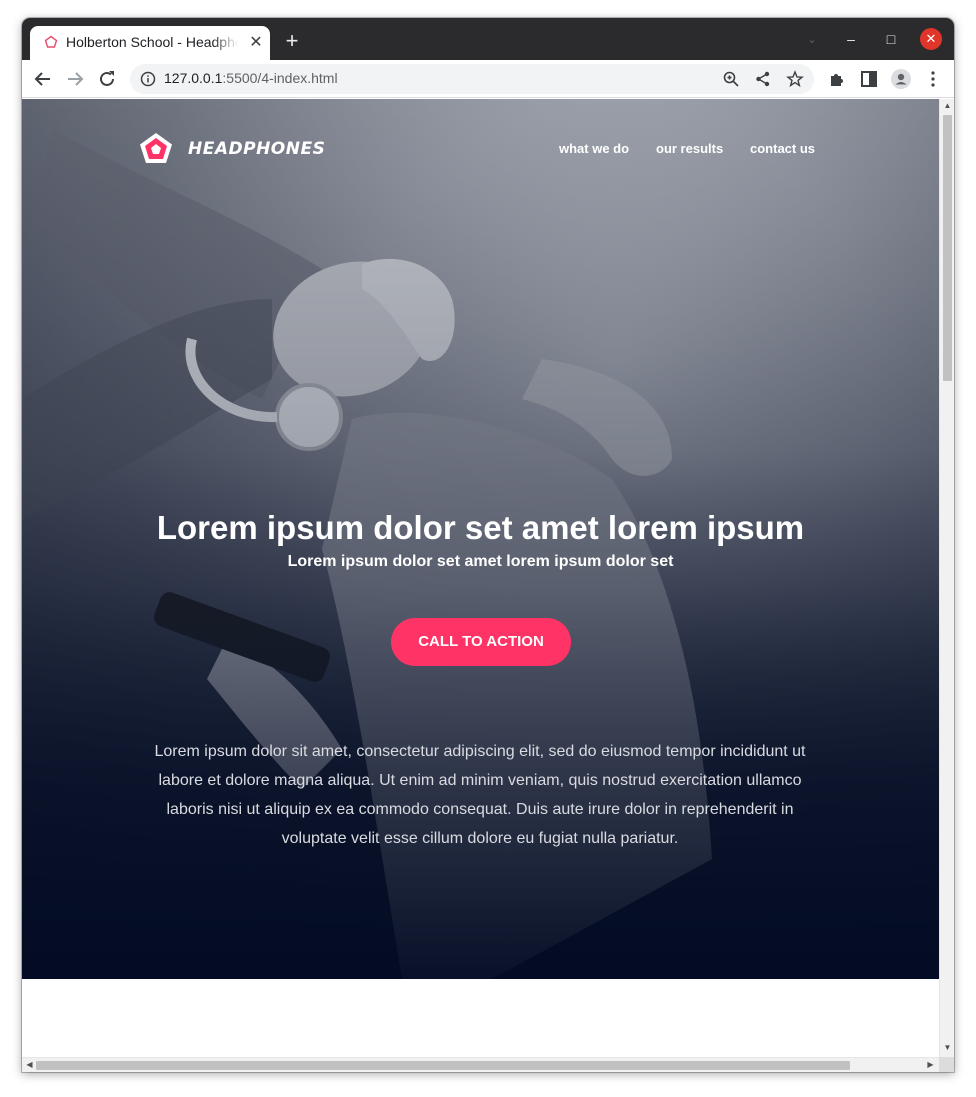 This screenshot has height=1097, width=976. I want to click on url-path: :5500/4-index.html, so click(280, 78).